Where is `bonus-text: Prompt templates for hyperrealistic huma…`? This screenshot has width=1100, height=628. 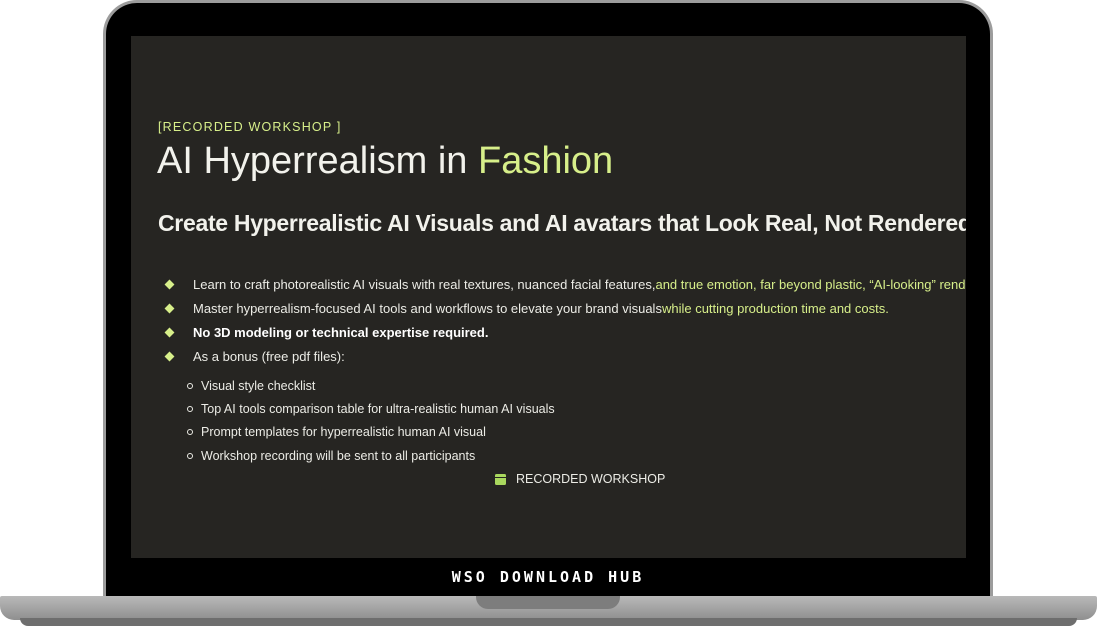
bonus-text: Prompt templates for hyperrealistic huma… is located at coordinates (343, 432).